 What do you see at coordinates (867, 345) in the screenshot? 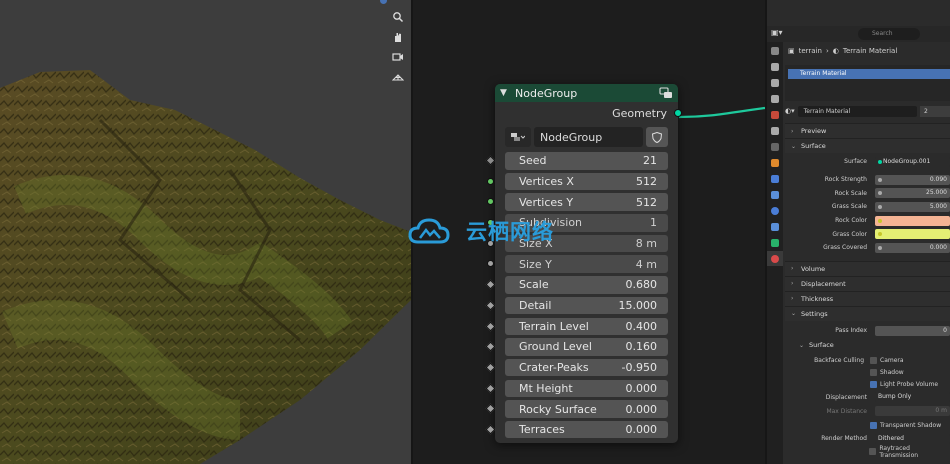
I see `subpanel-surface: ⌄ Surface` at bounding box center [867, 345].